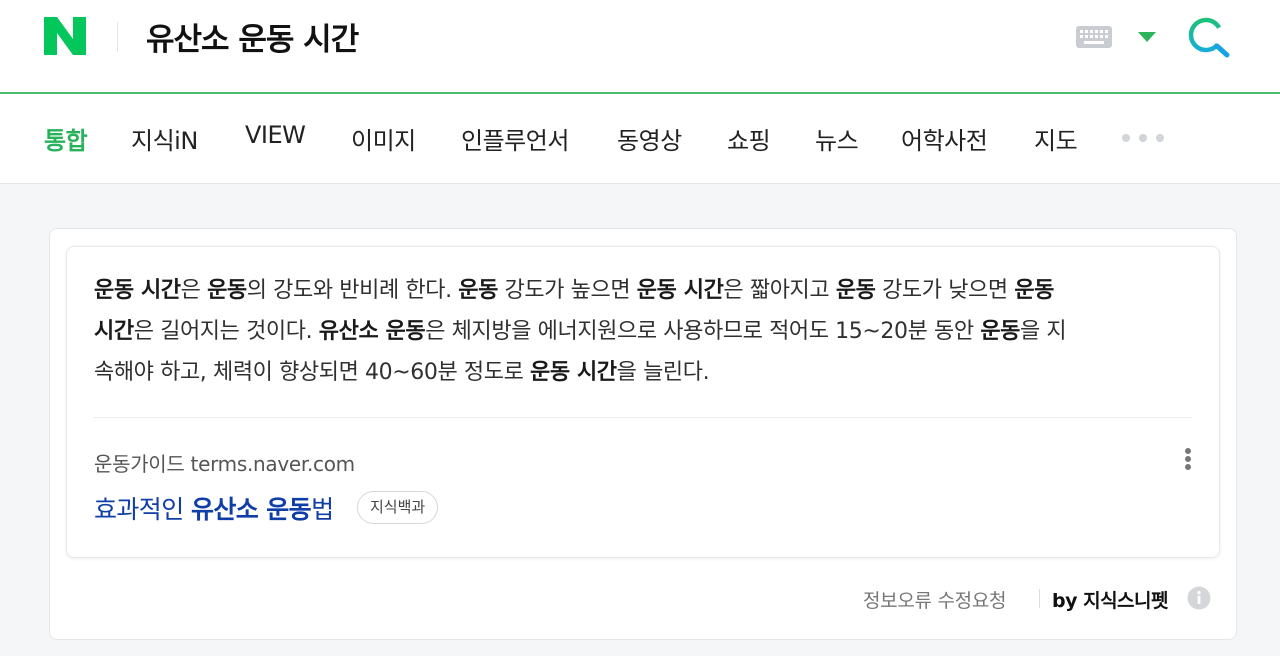  Describe the element at coordinates (1188, 459) in the screenshot. I see `more-vertical-icon` at that location.